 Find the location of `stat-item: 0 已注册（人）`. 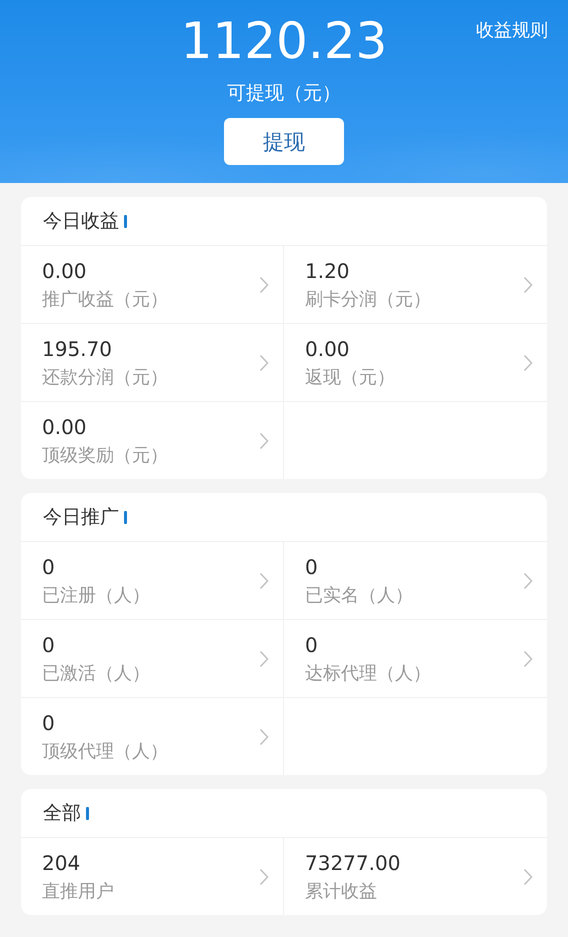

stat-item: 0 已注册（人） is located at coordinates (152, 580).